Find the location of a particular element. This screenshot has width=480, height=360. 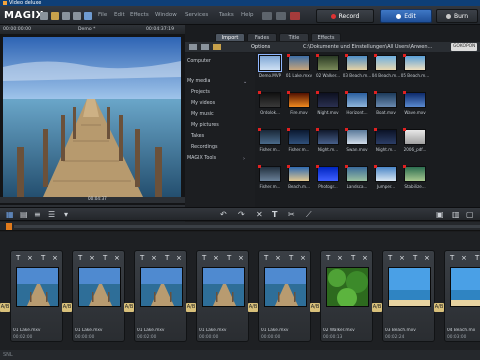

close-icon is located at coordinates (295, 16).